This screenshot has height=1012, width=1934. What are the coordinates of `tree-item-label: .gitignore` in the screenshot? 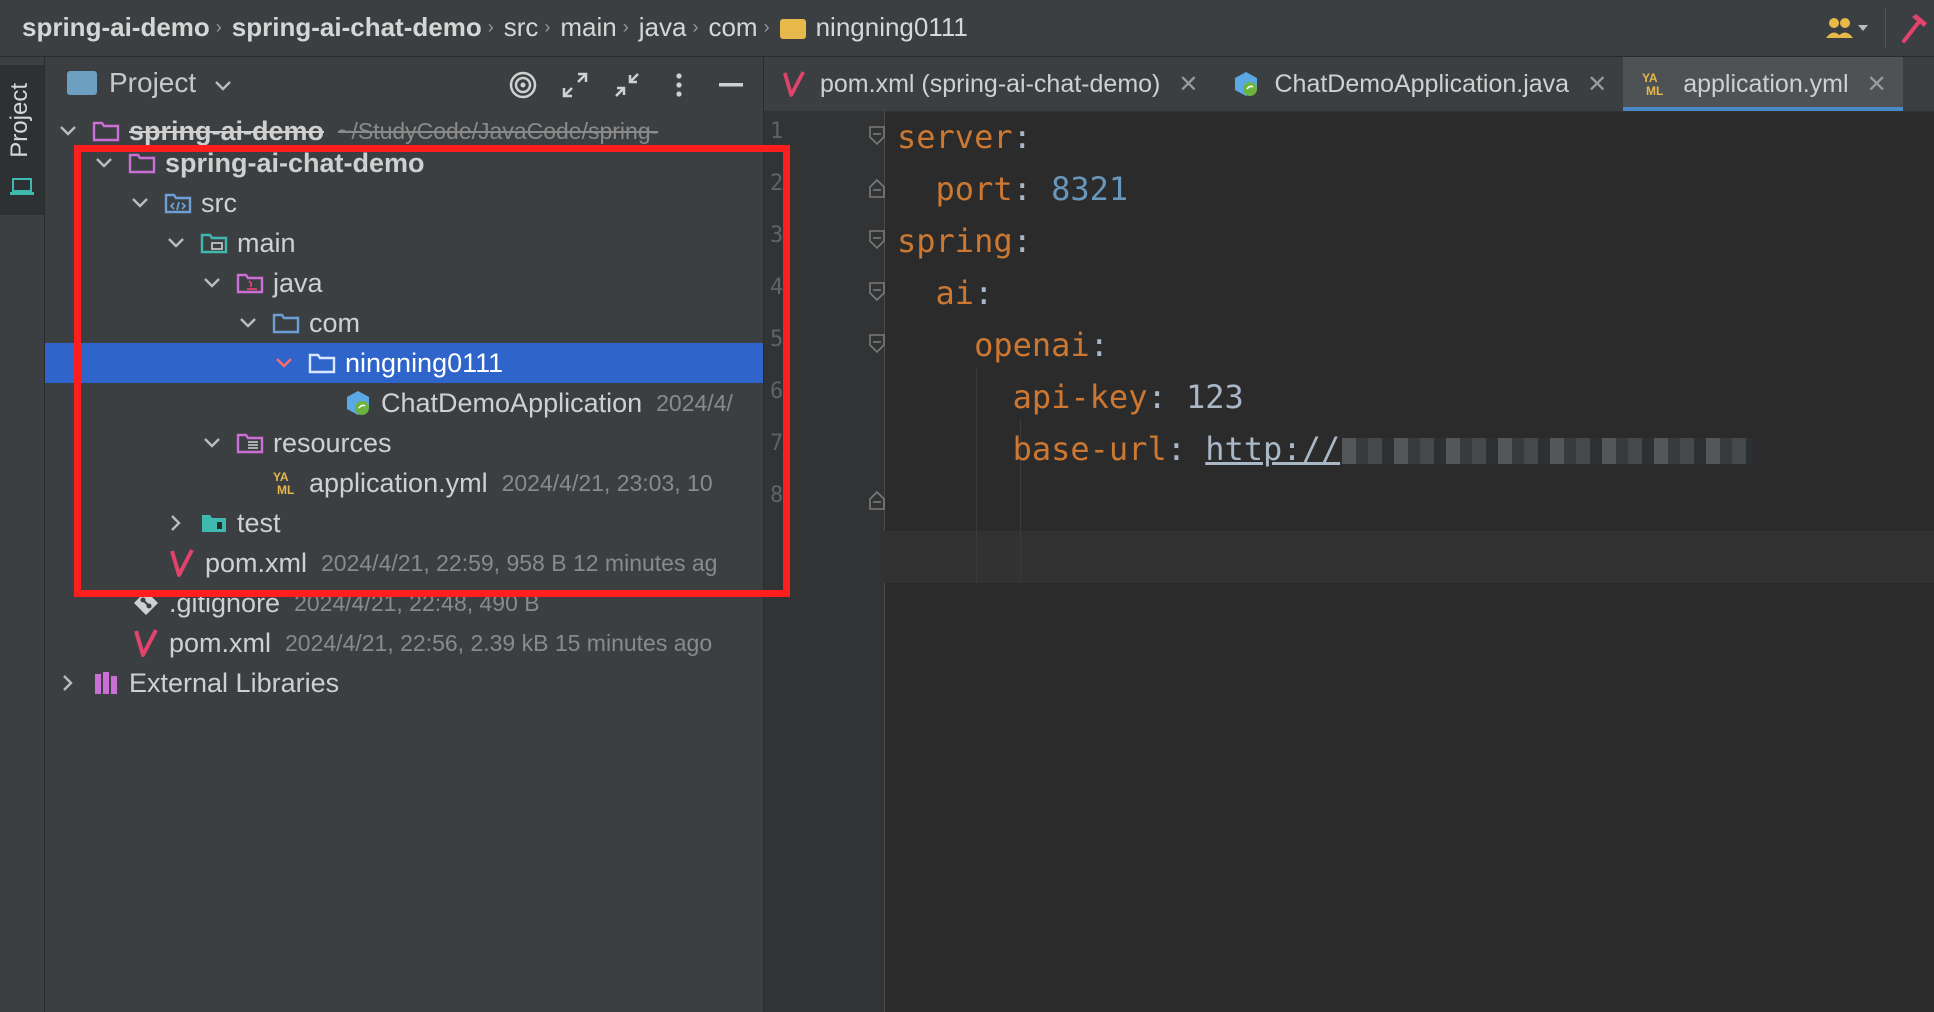 It's located at (225, 602).